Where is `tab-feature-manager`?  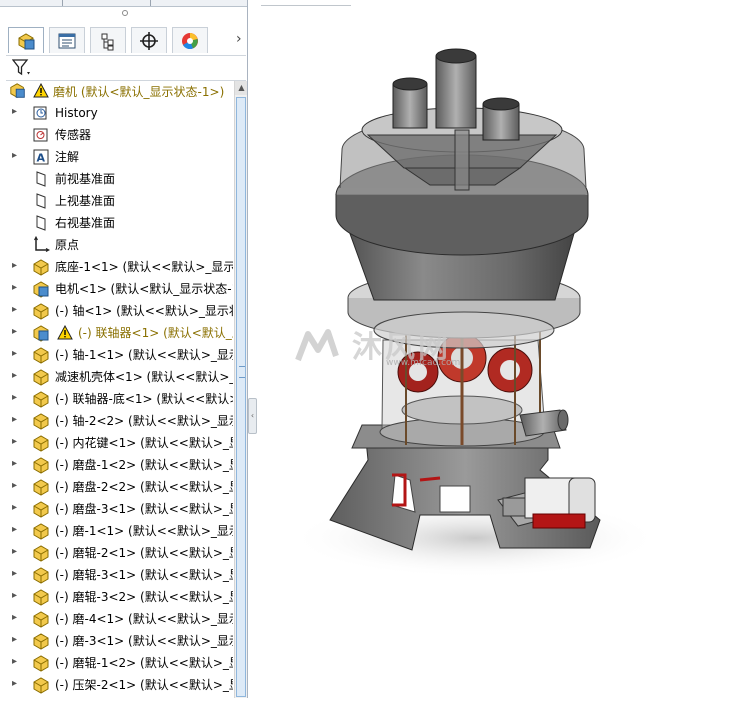 tab-feature-manager is located at coordinates (26, 40).